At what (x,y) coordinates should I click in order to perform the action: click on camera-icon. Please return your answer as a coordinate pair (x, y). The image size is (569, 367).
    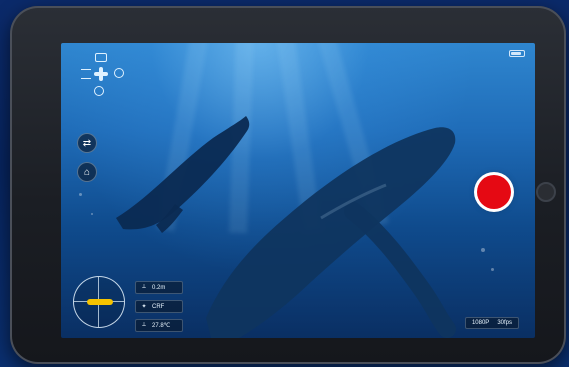
    Looking at the image, I should click on (101, 57).